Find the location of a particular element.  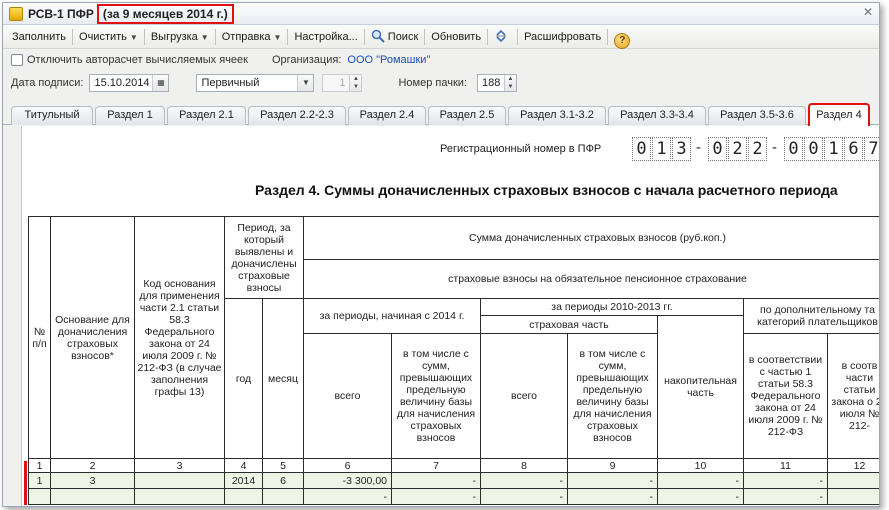

column-number: 12 is located at coordinates (853, 466).